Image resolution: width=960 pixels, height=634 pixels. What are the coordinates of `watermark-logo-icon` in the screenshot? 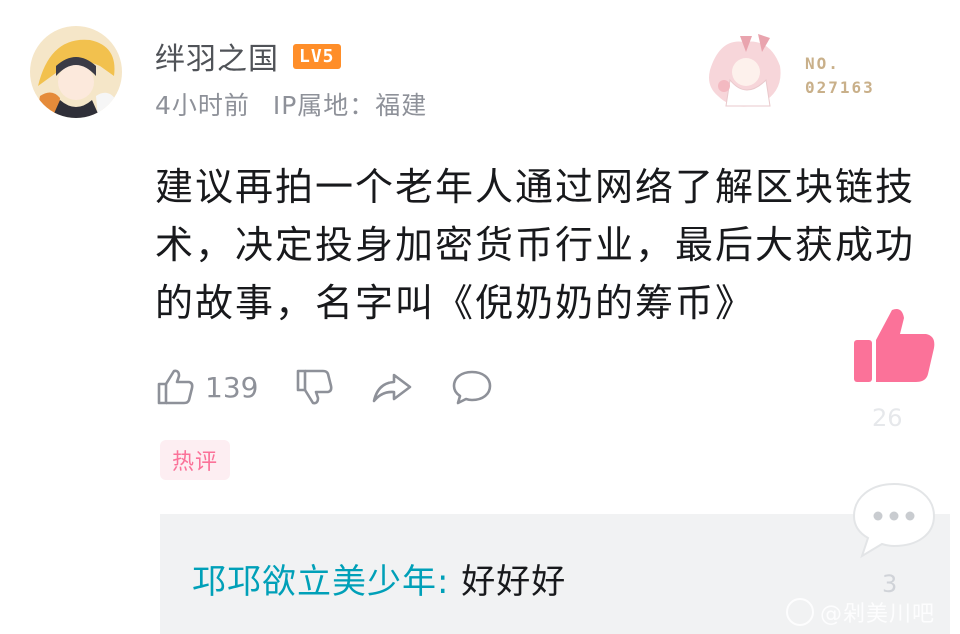 It's located at (800, 612).